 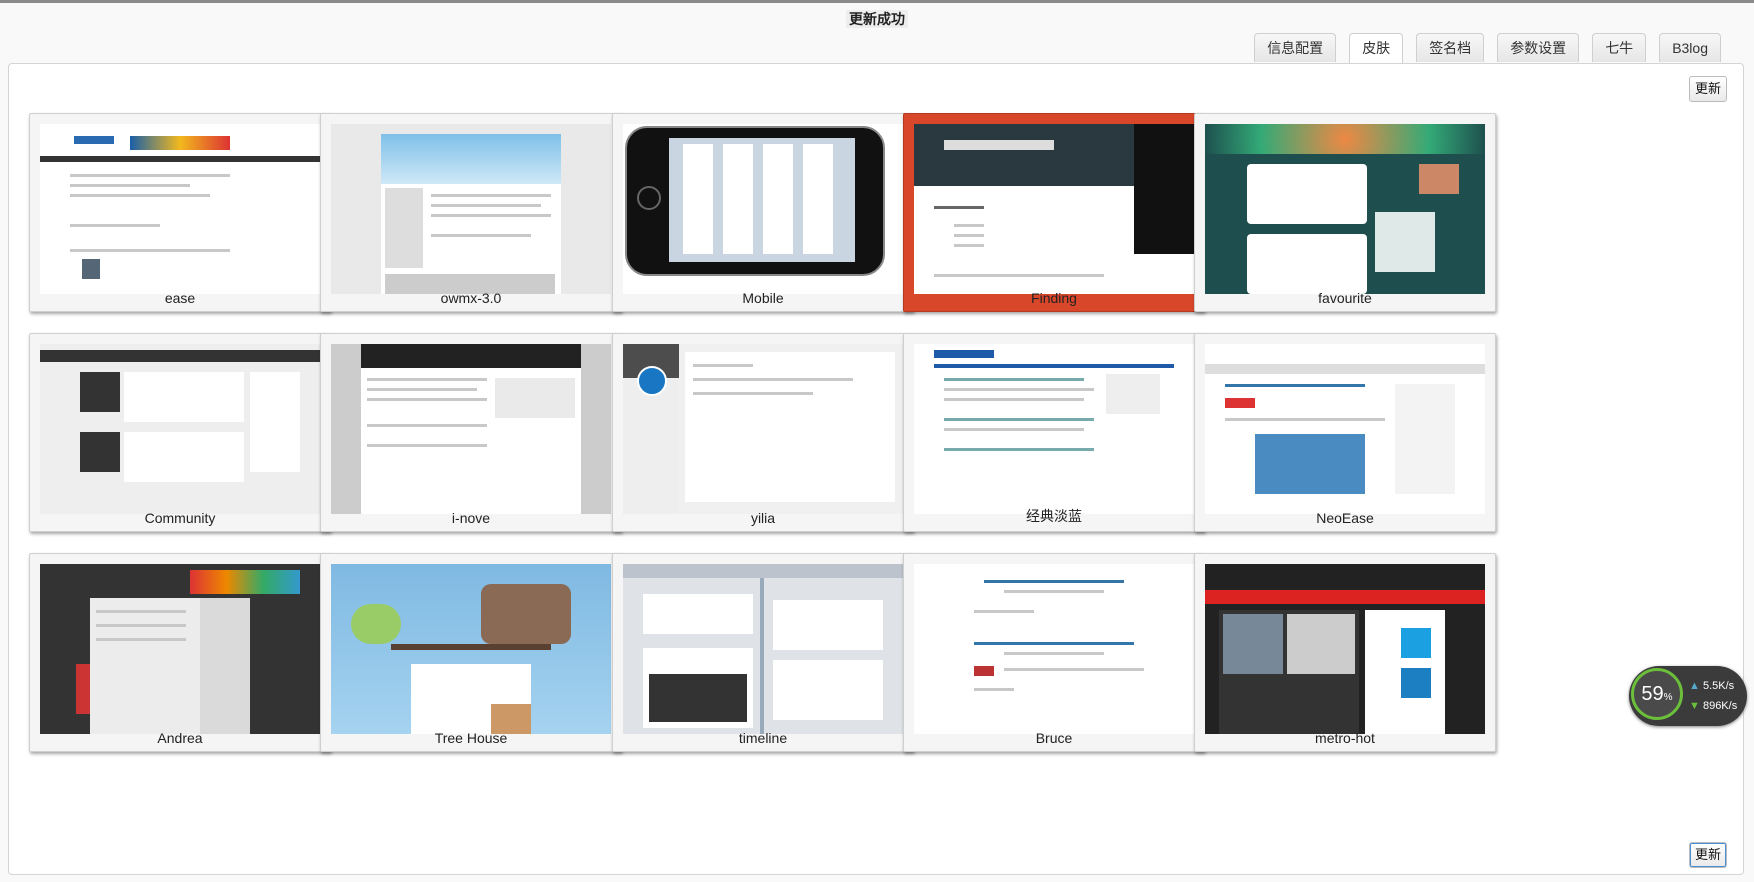 I want to click on settings-tabs: 信息配置 皮肤 签名档 参数设置 七牛 B3log, so click(x=1487, y=48).